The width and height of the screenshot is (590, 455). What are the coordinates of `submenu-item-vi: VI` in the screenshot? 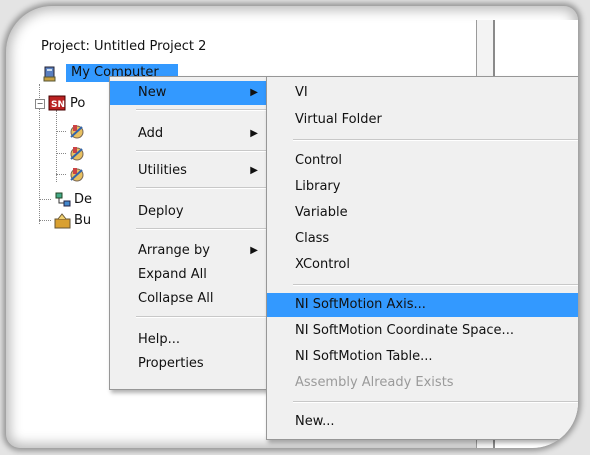 It's located at (422, 93).